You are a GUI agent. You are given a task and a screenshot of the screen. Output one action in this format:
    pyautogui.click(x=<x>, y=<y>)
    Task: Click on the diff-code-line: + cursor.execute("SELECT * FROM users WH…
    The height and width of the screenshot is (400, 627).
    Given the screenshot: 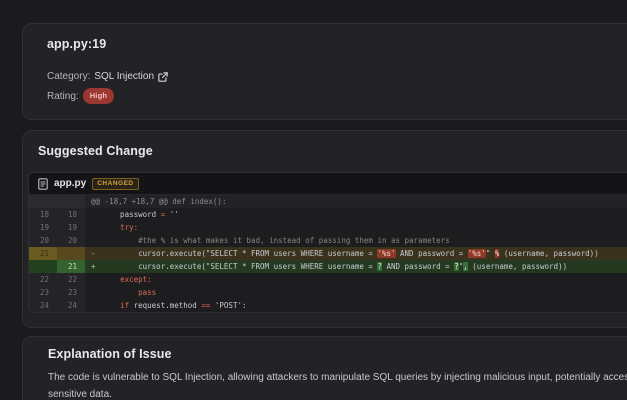 What is the action you would take?
    pyautogui.click(x=356, y=266)
    